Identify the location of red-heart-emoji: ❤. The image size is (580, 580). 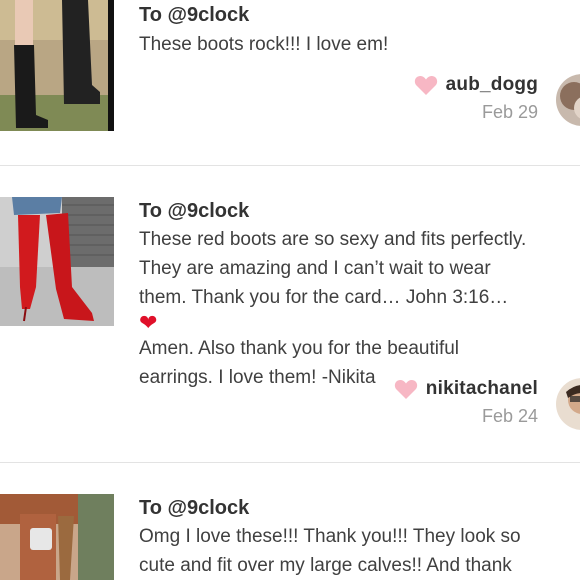
(148, 322).